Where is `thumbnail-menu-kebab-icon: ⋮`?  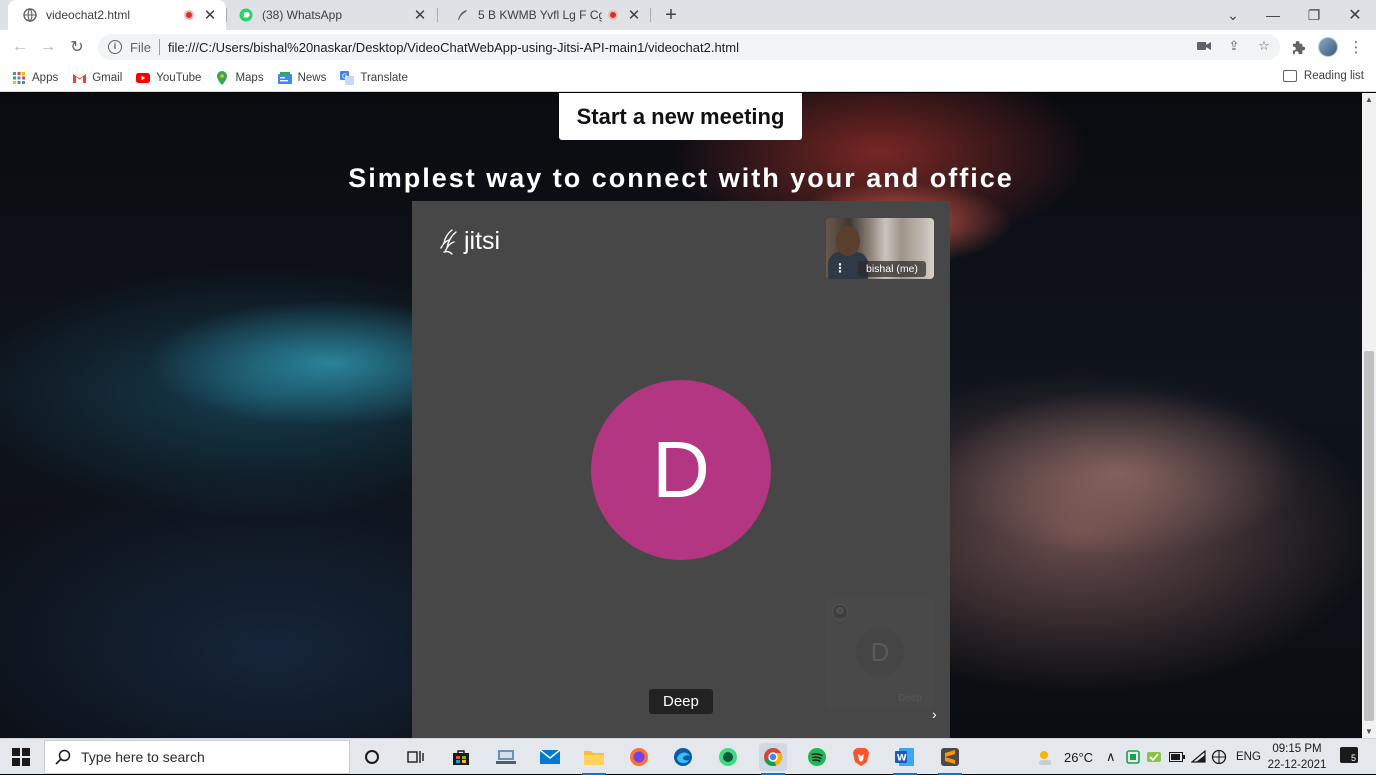 thumbnail-menu-kebab-icon: ⋮ is located at coordinates (840, 268).